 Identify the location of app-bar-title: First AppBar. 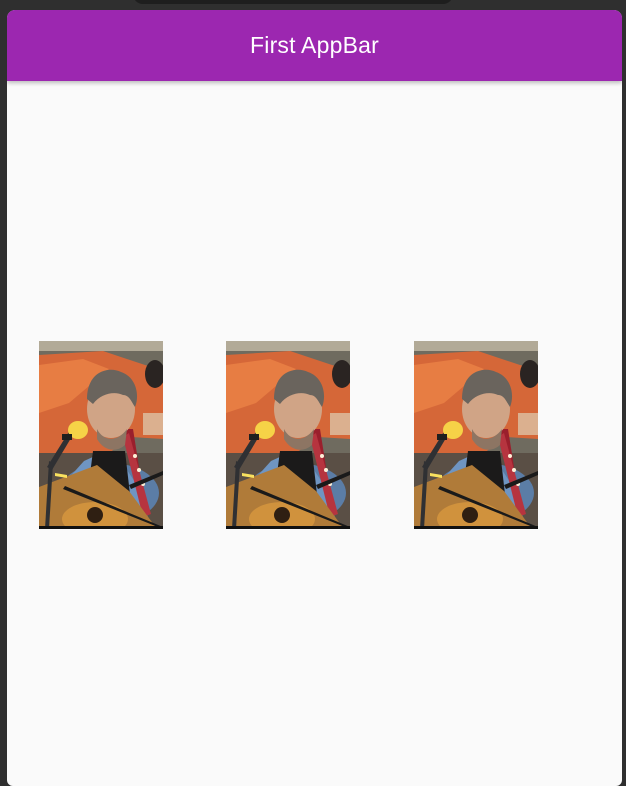
(314, 45).